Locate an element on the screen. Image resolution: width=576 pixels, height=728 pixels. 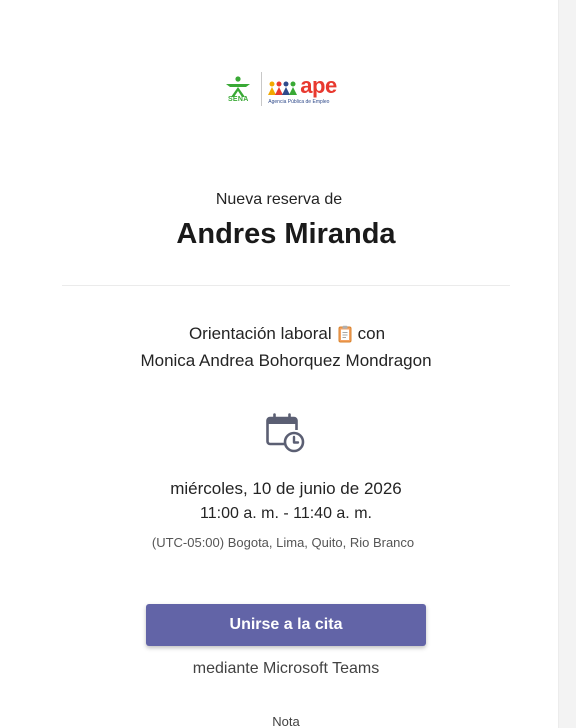
note-label: Nota is located at coordinates (286, 721).